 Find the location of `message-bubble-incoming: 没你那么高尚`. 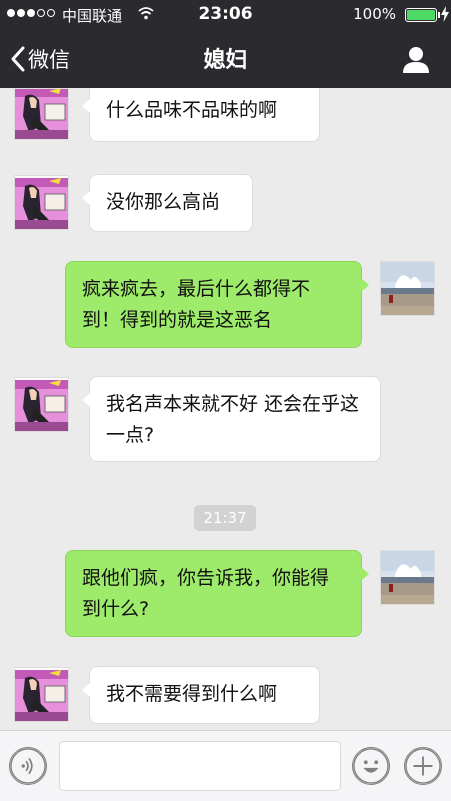

message-bubble-incoming: 没你那么高尚 is located at coordinates (167, 203).